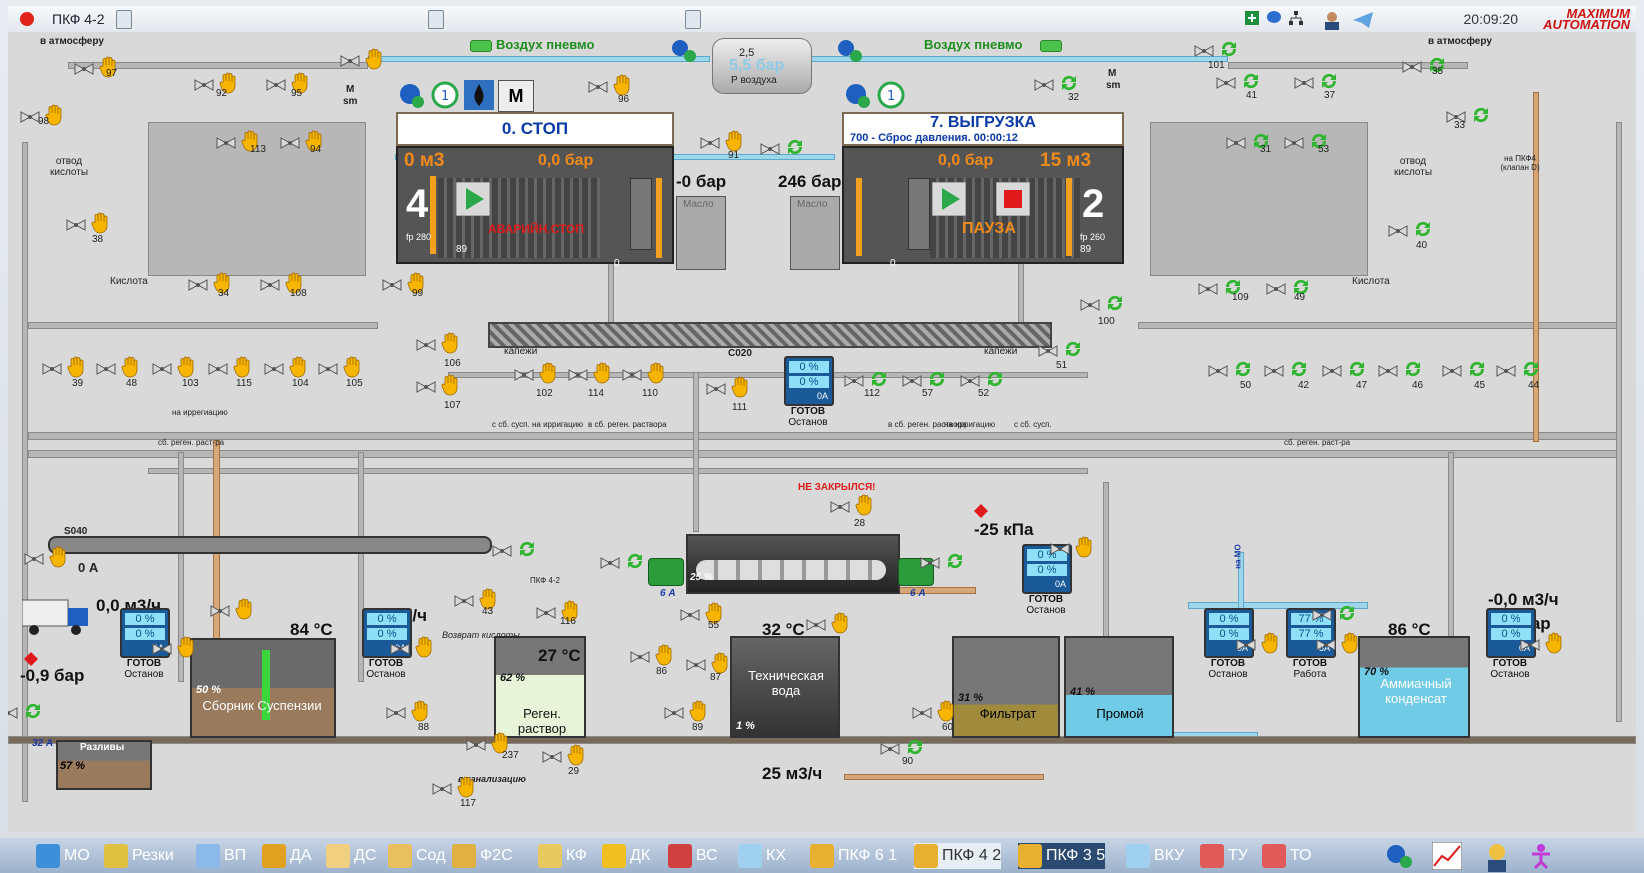 Image resolution: width=1644 pixels, height=873 pixels. Describe the element at coordinates (516, 96) in the screenshot. I see `mode-manual-button: M` at that location.